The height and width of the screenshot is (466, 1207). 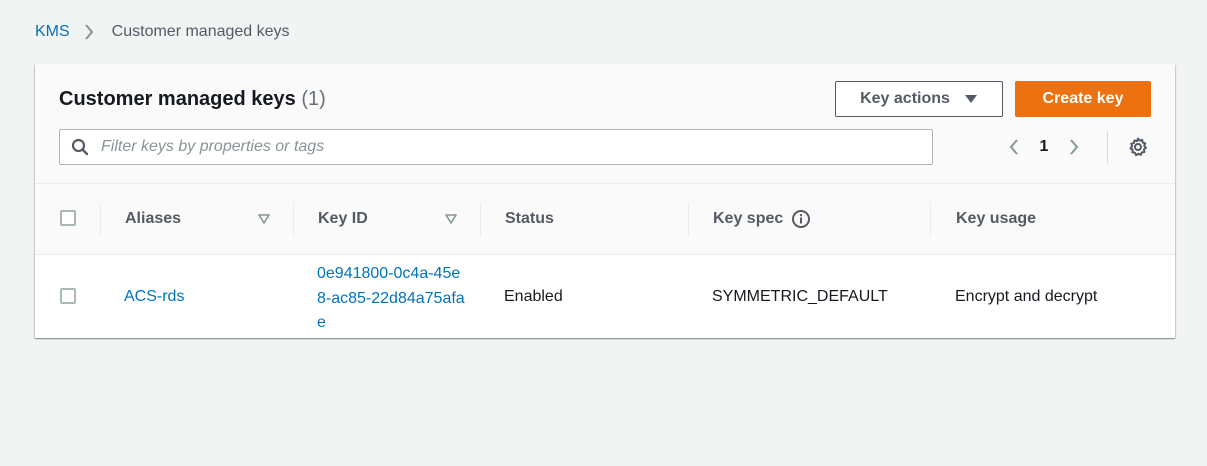 I want to click on key-usage-value: Encrypt and decrypt, so click(x=1026, y=296).